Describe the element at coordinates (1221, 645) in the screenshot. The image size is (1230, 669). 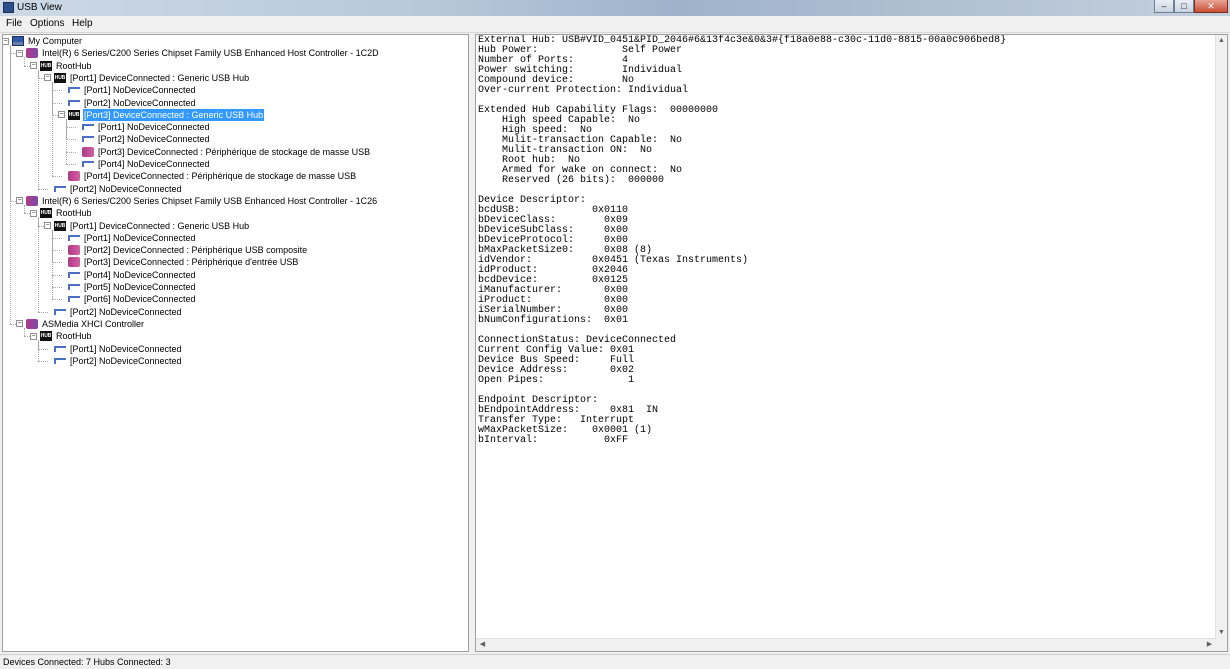
I see `scroll-corner` at that location.